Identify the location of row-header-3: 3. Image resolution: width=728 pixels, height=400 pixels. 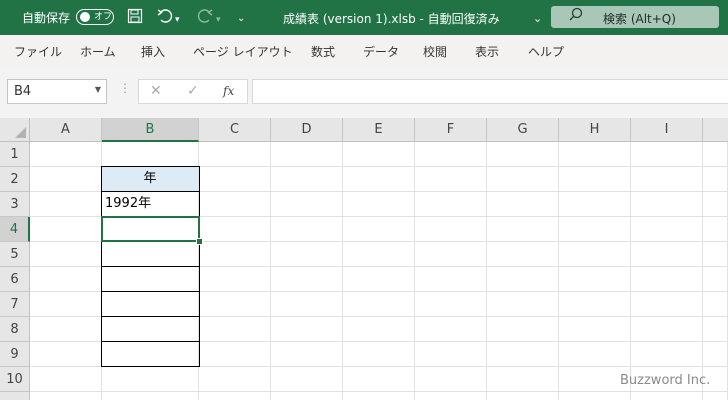
(15, 204).